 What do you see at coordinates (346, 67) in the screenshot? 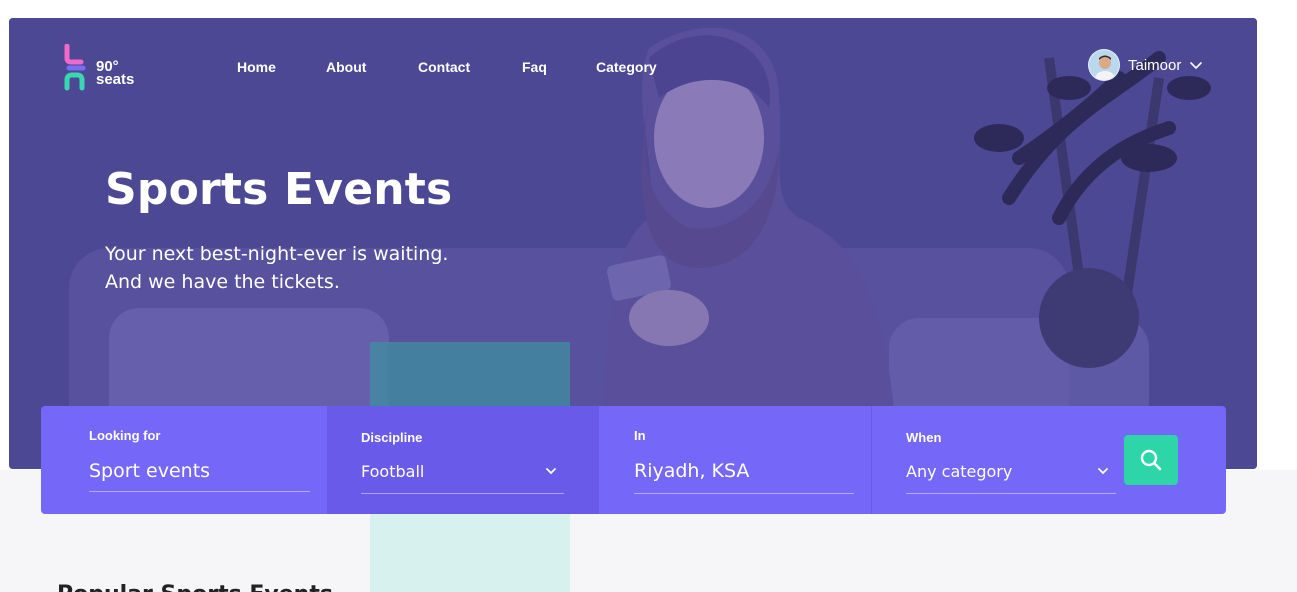
I see `nav-about: About` at bounding box center [346, 67].